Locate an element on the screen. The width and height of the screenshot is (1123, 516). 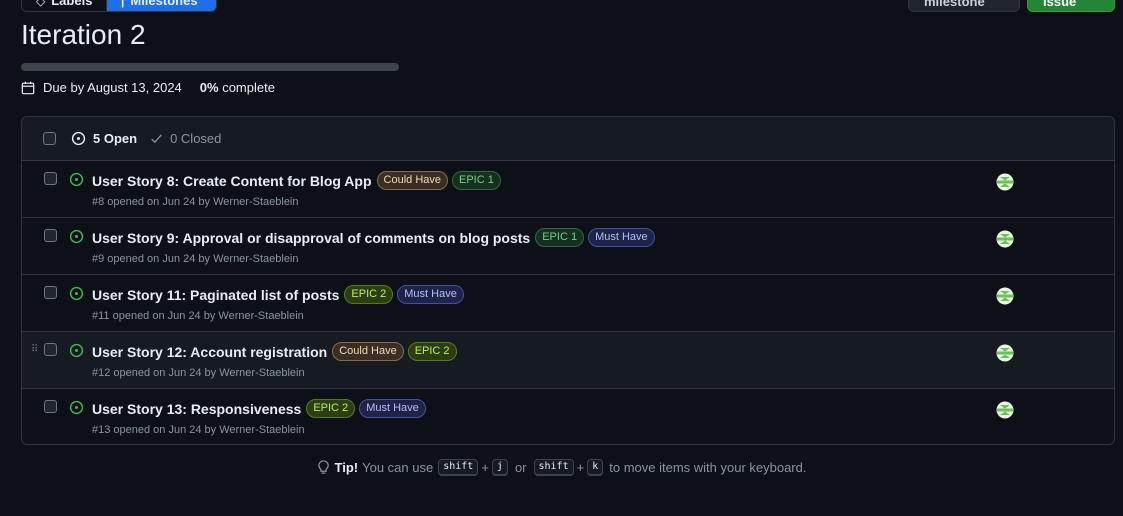
subnav: ◇ Labels | Milestones is located at coordinates (119, 6).